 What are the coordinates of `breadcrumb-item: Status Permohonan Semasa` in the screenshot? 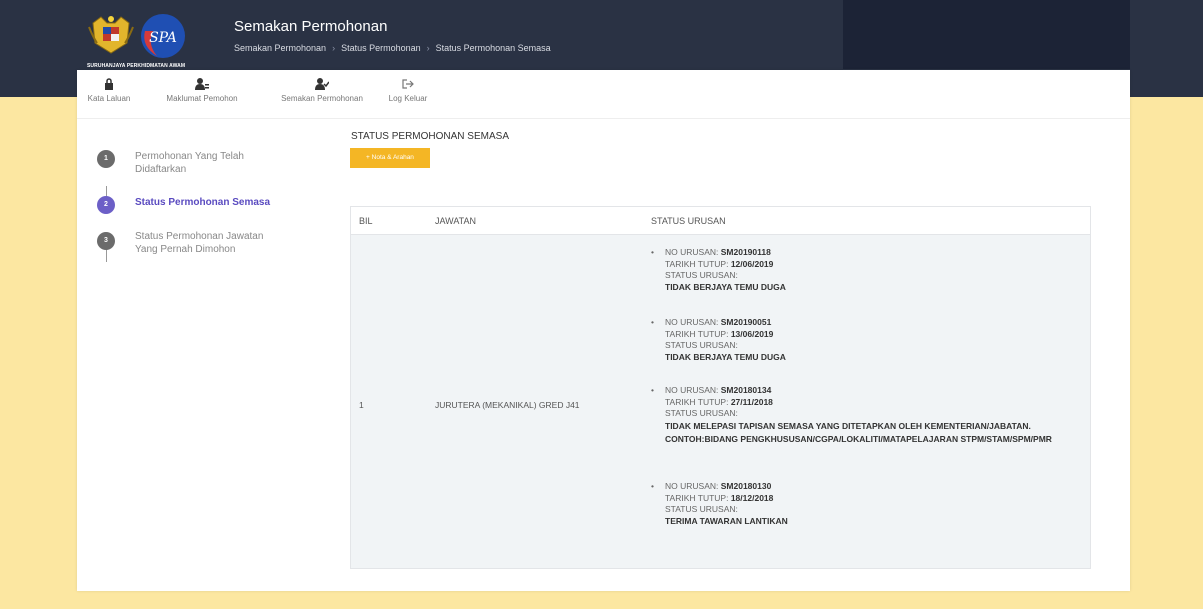 It's located at (493, 48).